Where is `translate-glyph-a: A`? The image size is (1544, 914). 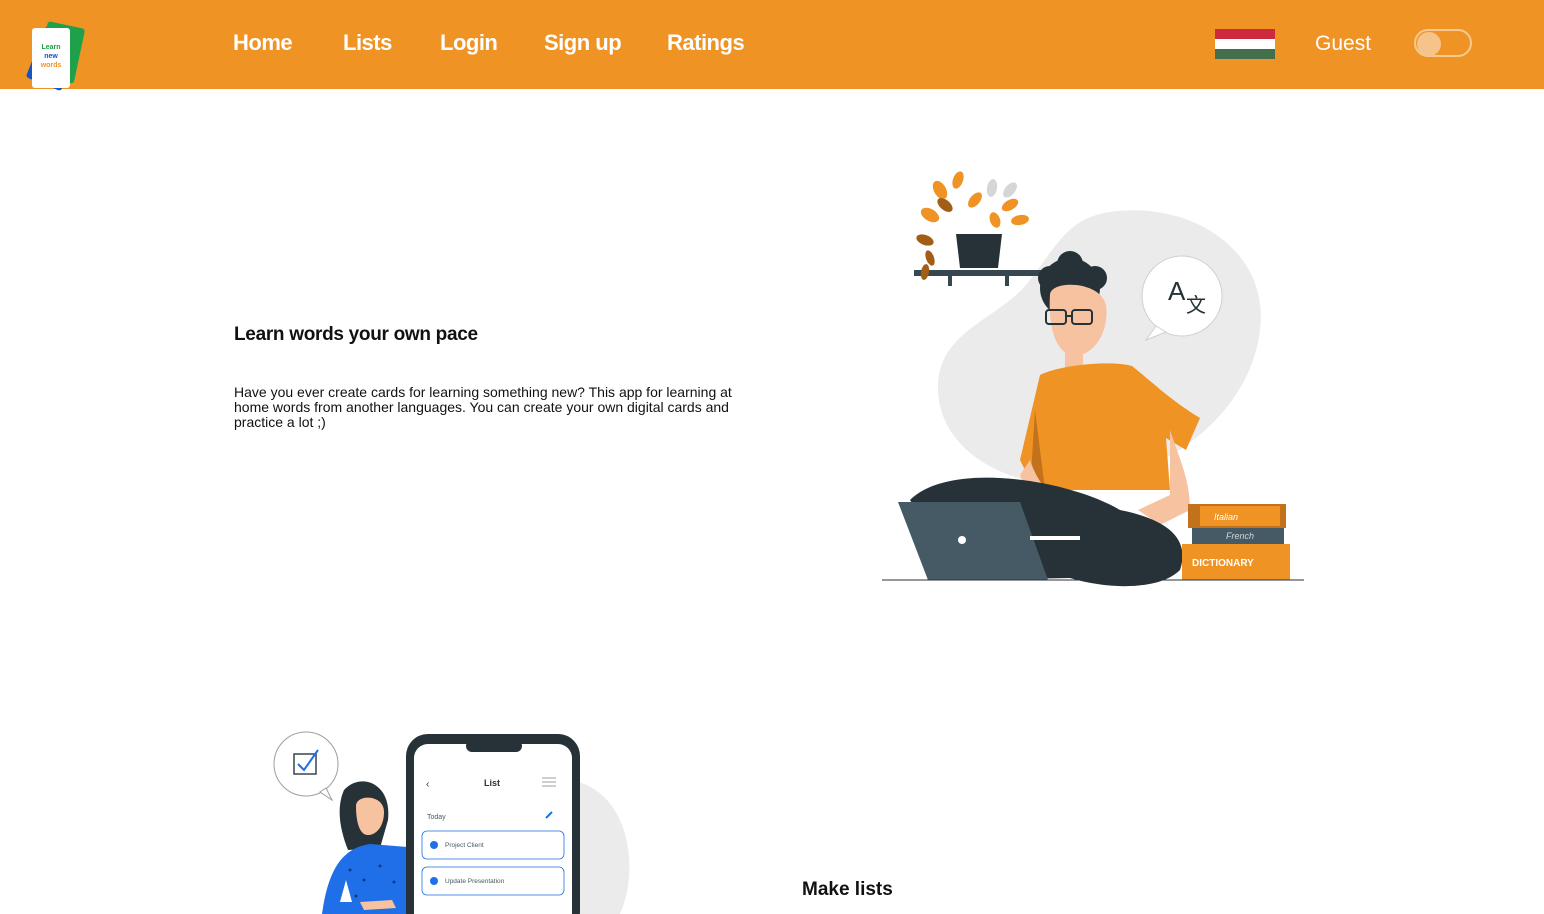
translate-glyph-a: A is located at coordinates (1177, 291).